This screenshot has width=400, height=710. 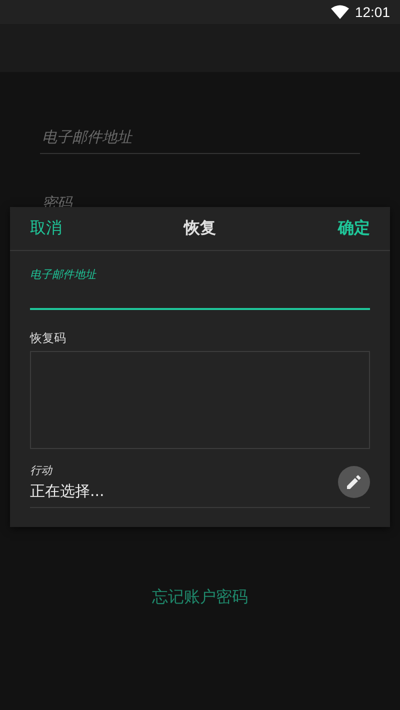 What do you see at coordinates (64, 274) in the screenshot?
I see `email-label: 电子邮件地址` at bounding box center [64, 274].